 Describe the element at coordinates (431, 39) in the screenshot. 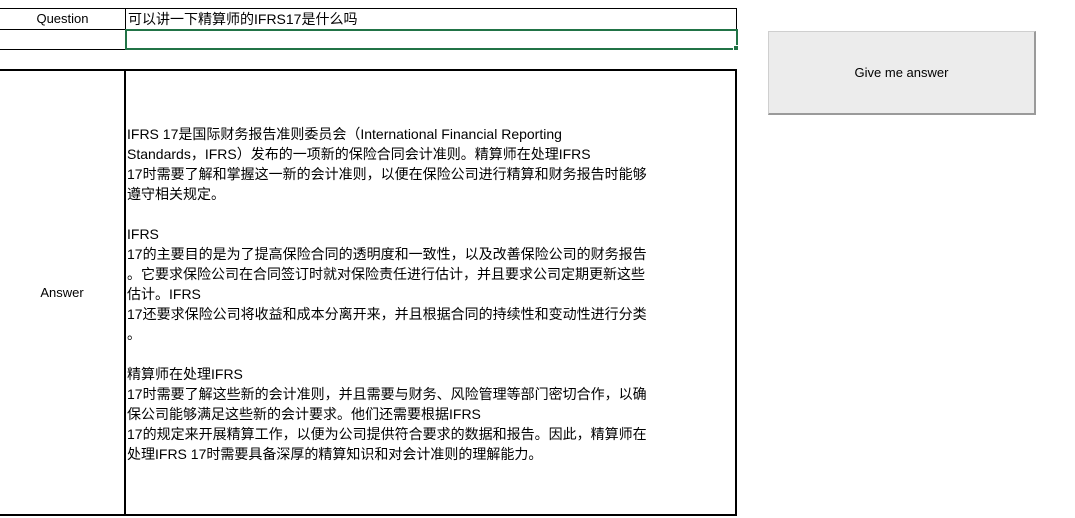

I see `selected-empty-cell` at that location.